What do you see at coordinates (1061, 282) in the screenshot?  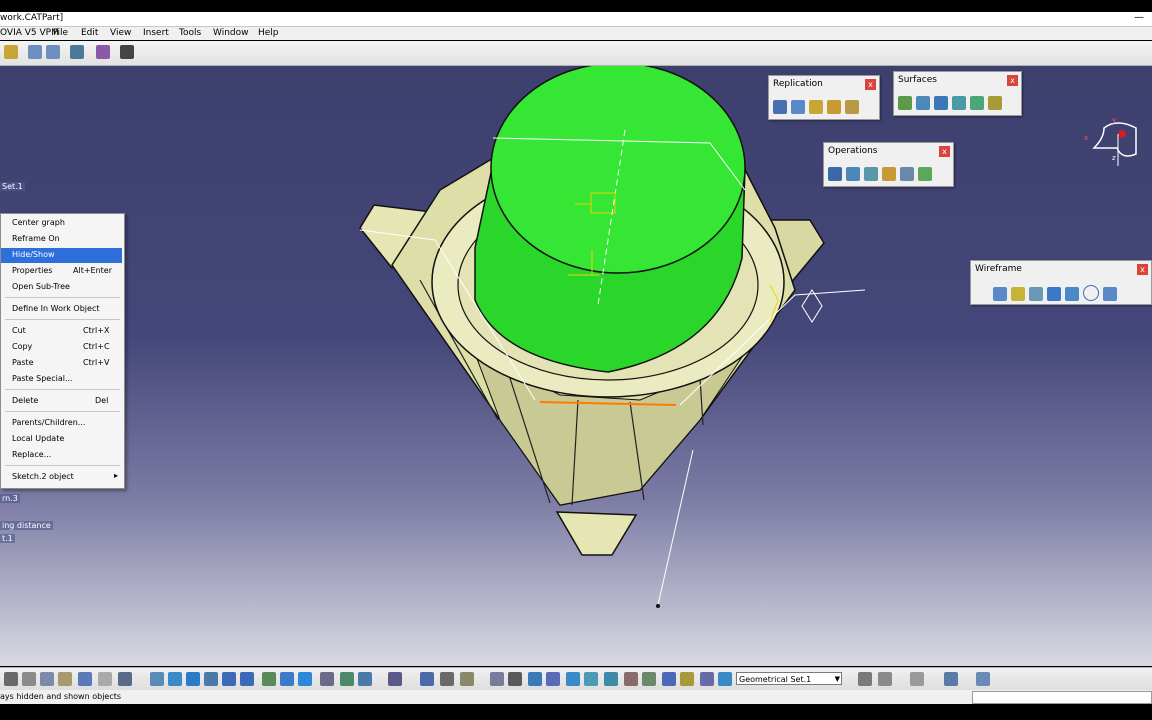 I see `wireframe-toolbar: Wireframe x` at bounding box center [1061, 282].